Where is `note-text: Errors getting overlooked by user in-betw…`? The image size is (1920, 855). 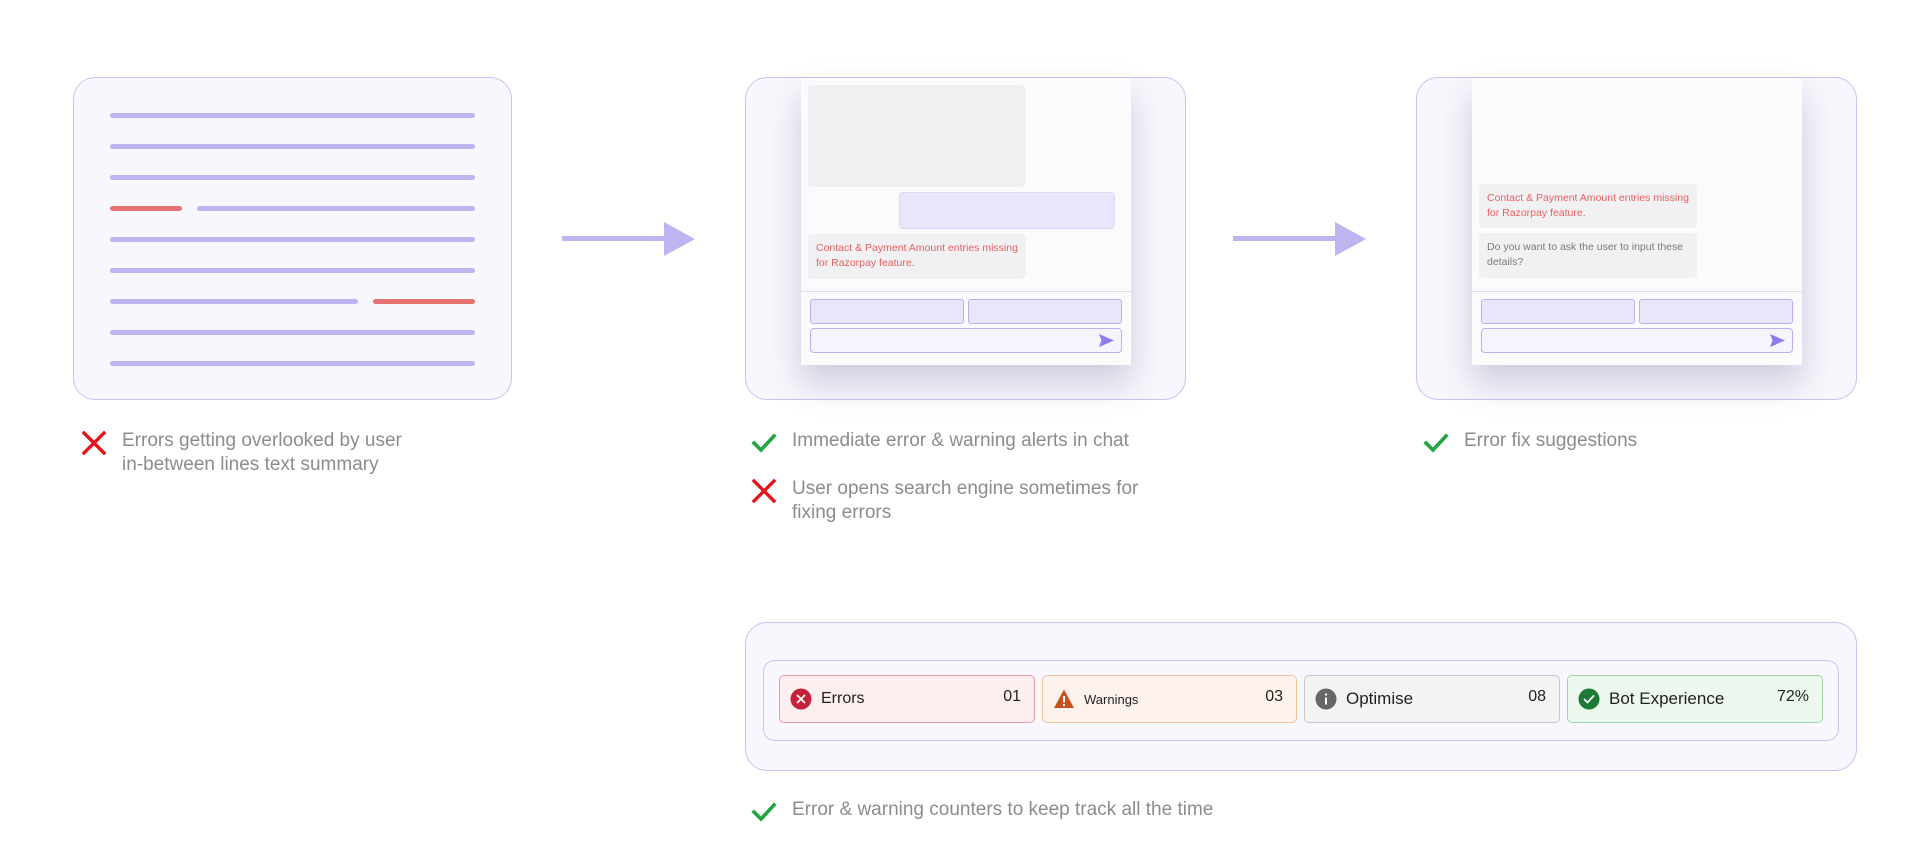
note-text: Errors getting overlooked by user in-betw… is located at coordinates (262, 452).